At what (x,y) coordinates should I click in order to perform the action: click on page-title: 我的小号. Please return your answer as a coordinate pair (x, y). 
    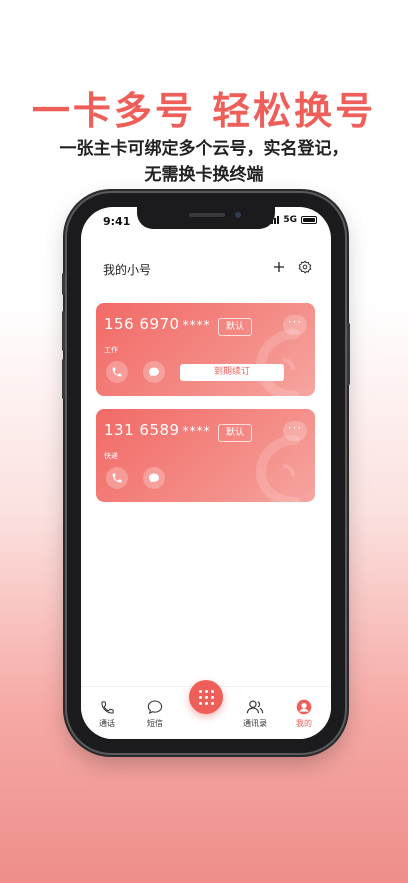
    Looking at the image, I should click on (127, 270).